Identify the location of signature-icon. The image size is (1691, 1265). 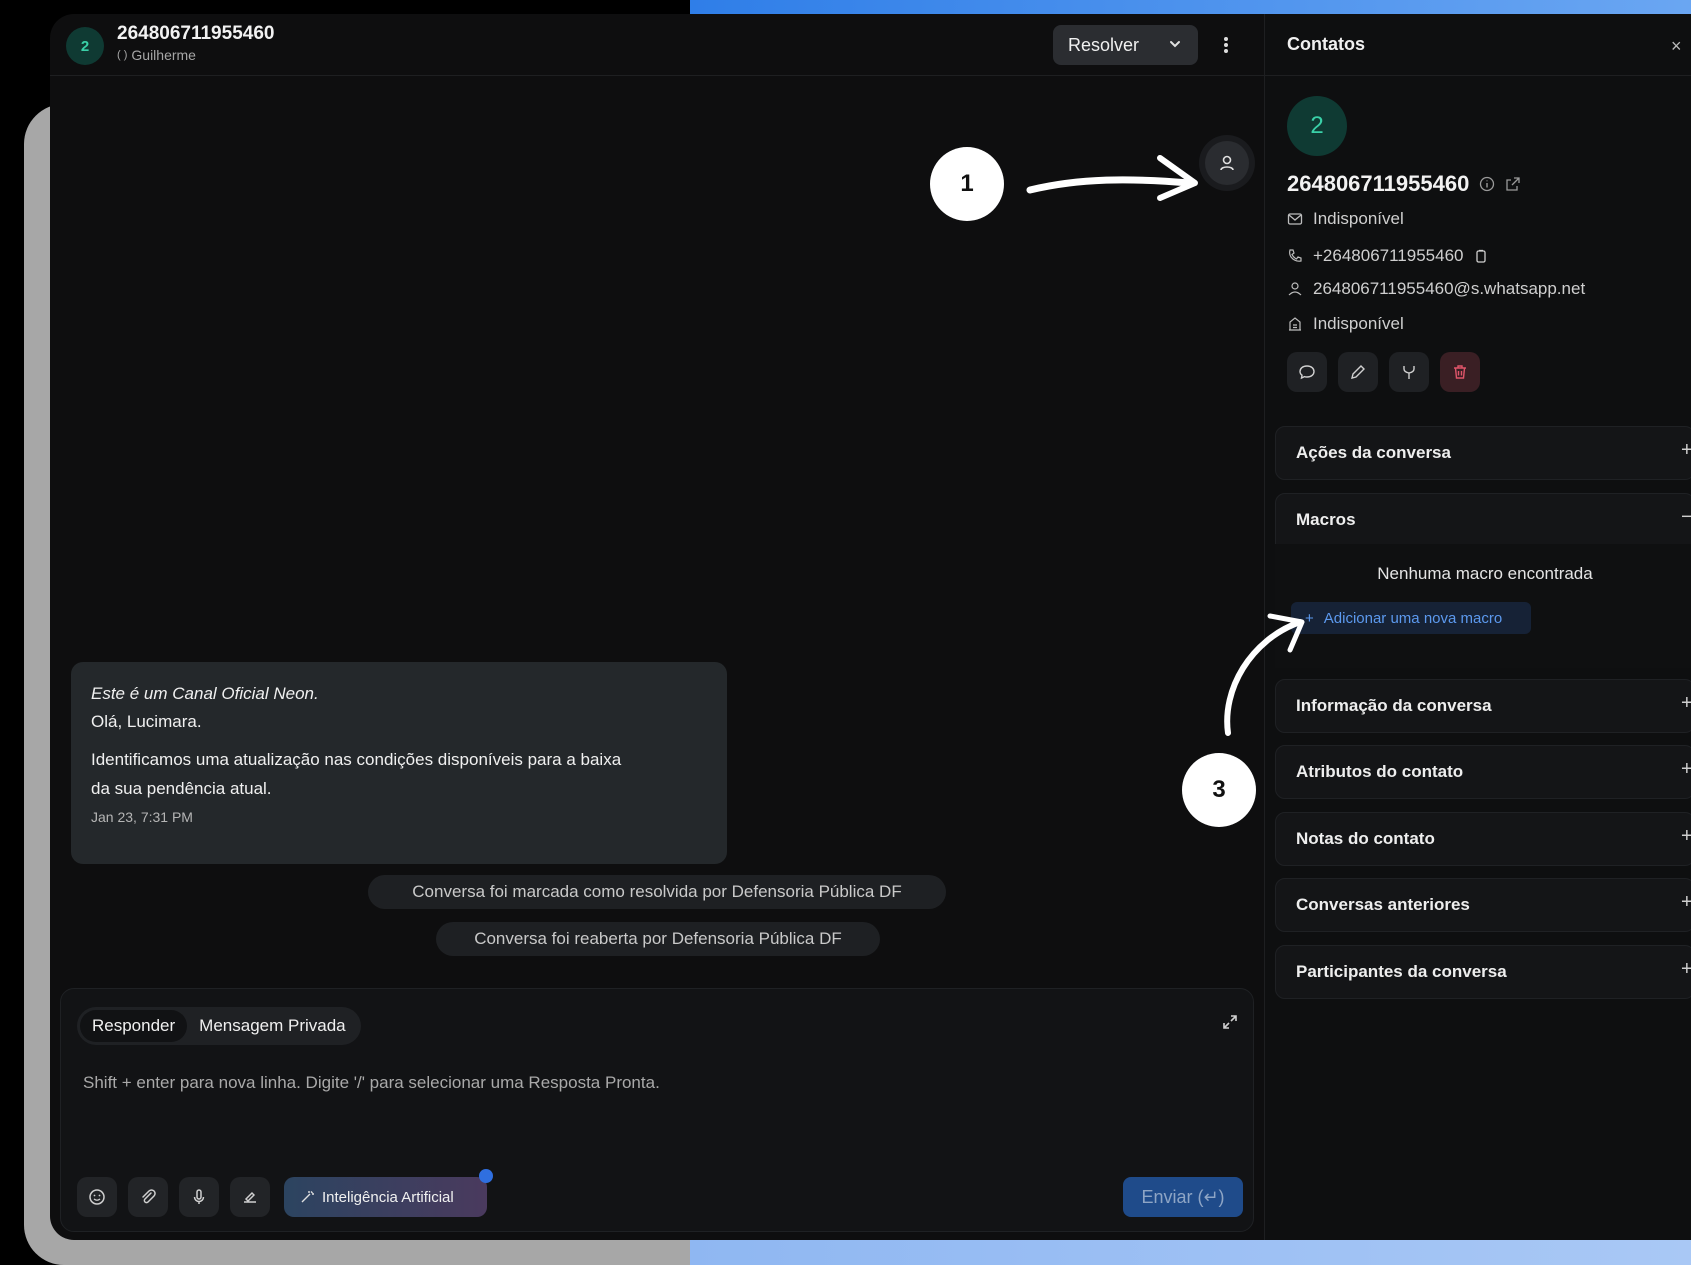
(250, 1197).